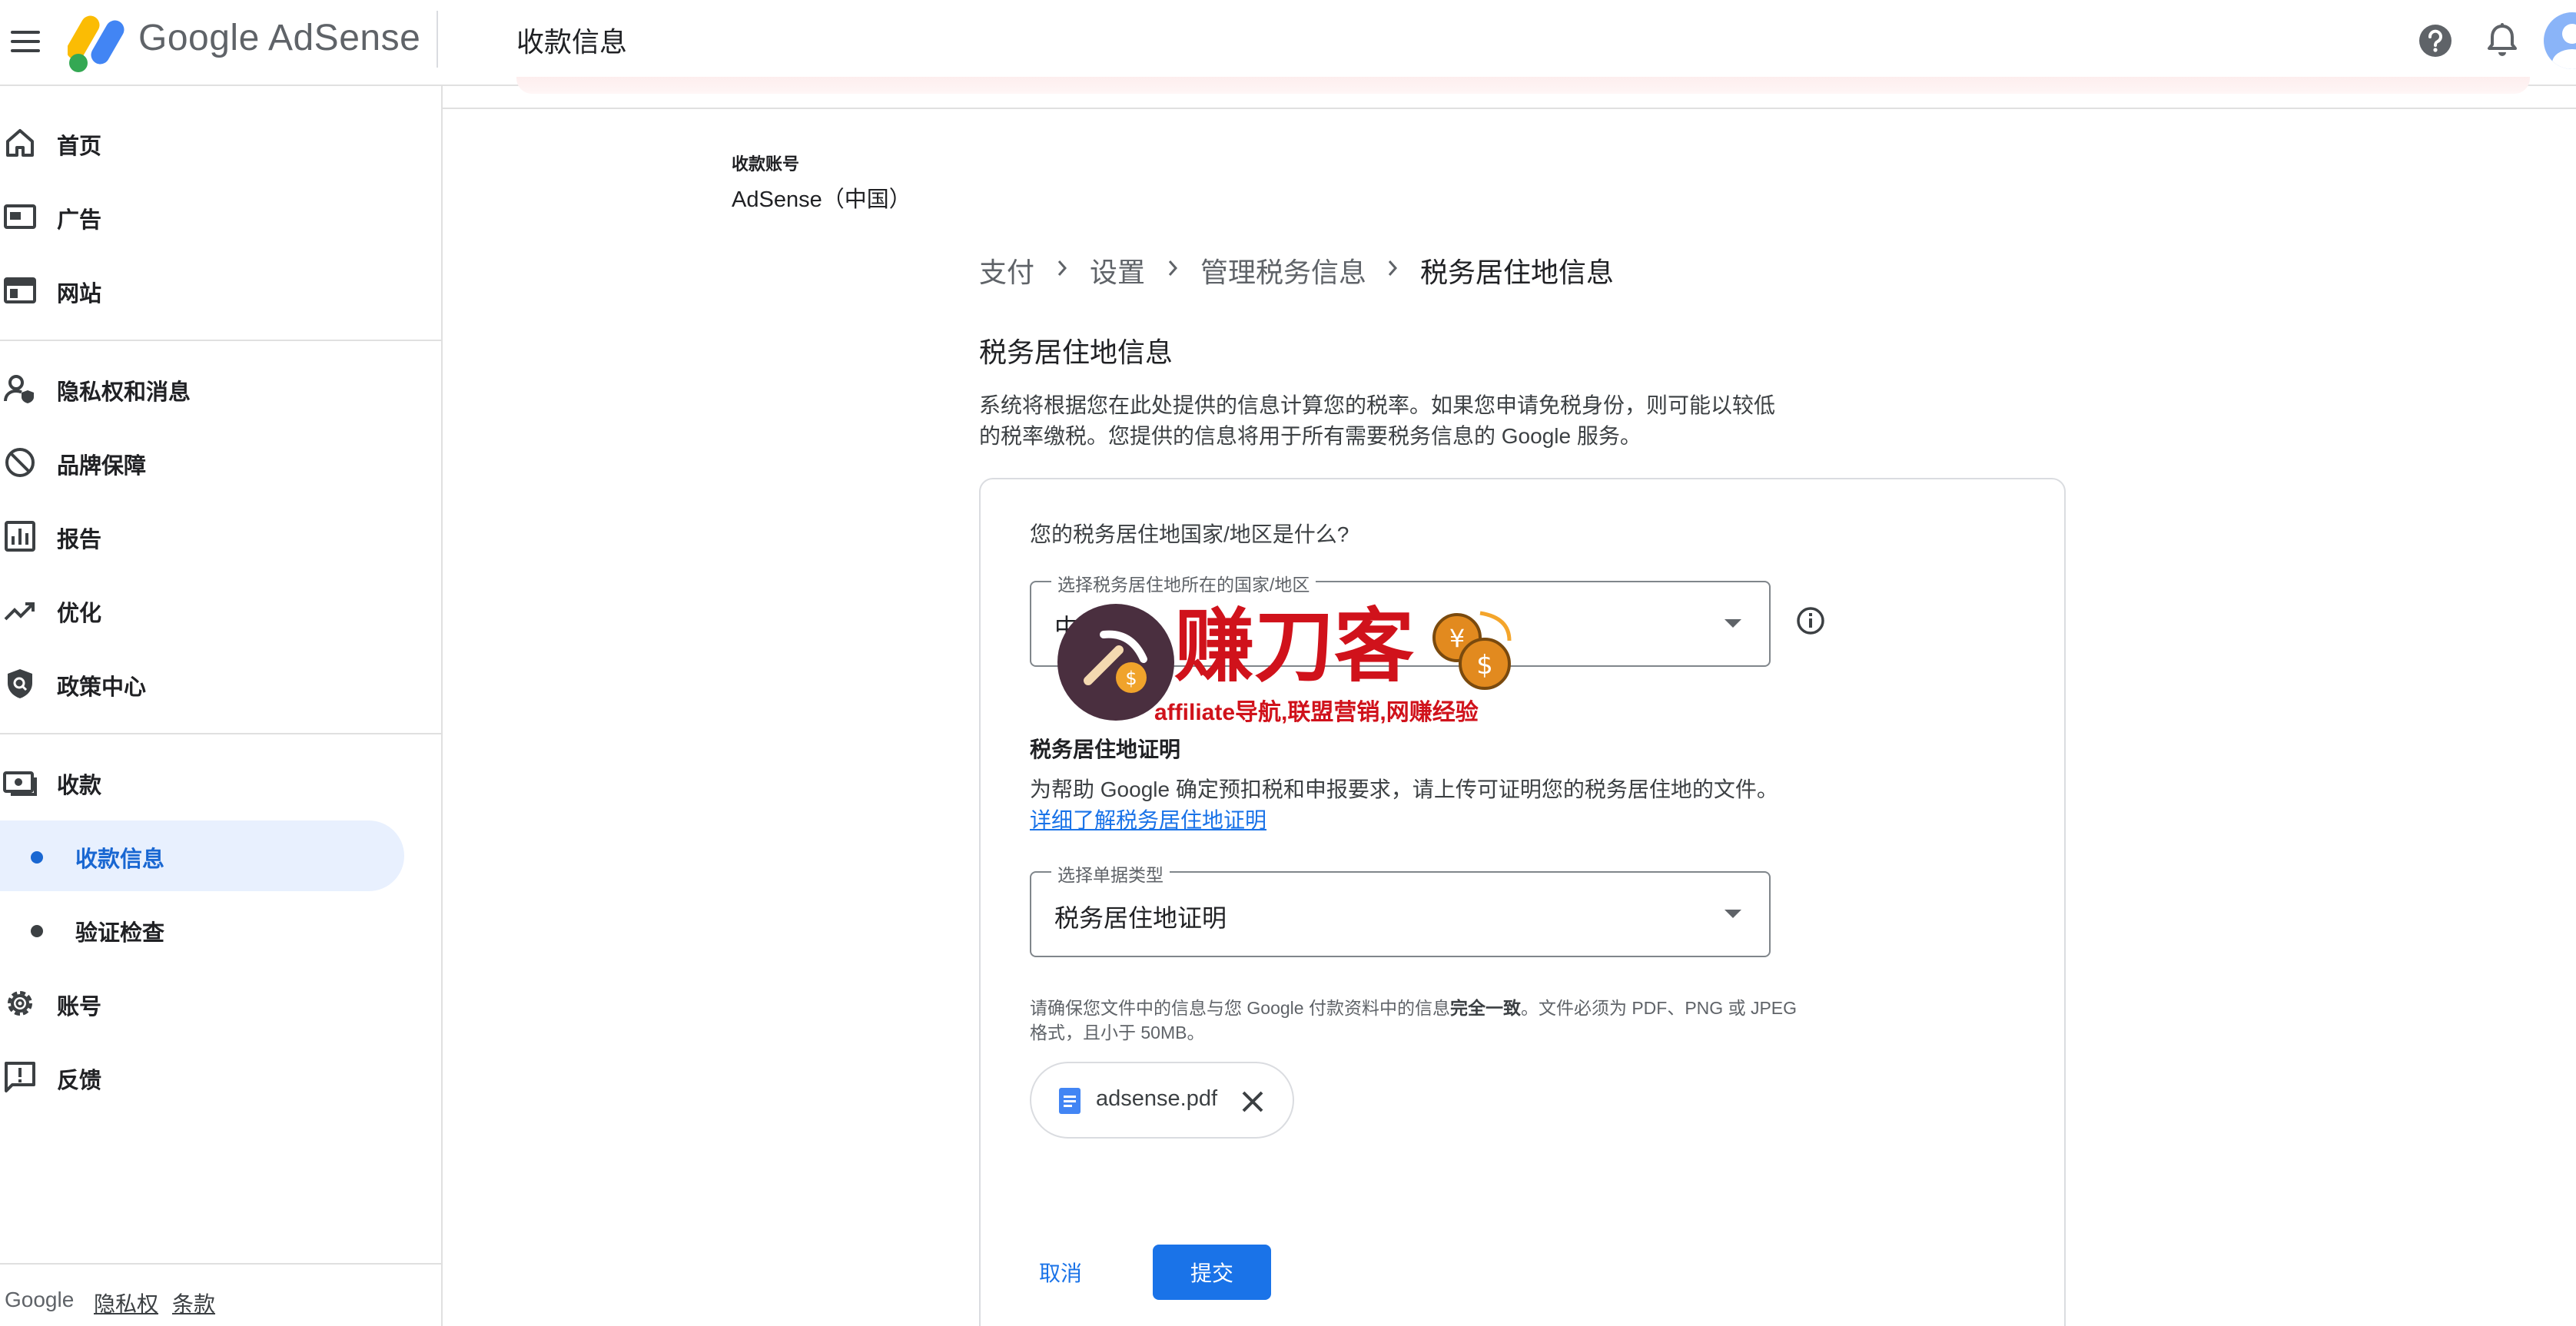  Describe the element at coordinates (79, 221) in the screenshot. I see `sidebar-item-label: 广告` at that location.